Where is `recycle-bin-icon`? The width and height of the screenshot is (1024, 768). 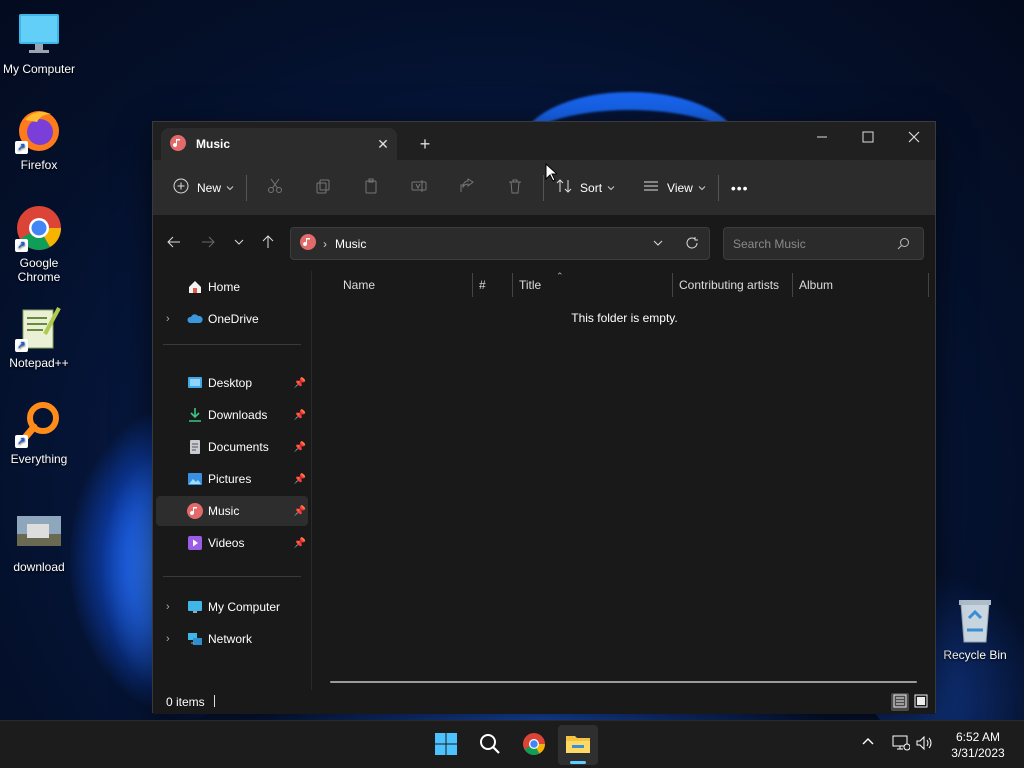
recycle-bin-icon is located at coordinates (975, 620).